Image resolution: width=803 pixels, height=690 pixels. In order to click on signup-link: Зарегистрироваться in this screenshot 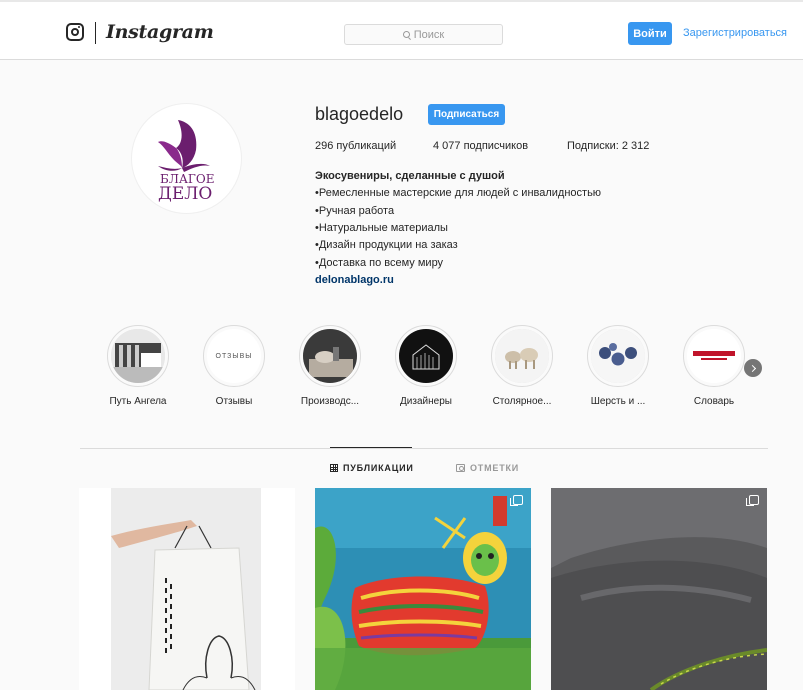, I will do `click(735, 33)`.